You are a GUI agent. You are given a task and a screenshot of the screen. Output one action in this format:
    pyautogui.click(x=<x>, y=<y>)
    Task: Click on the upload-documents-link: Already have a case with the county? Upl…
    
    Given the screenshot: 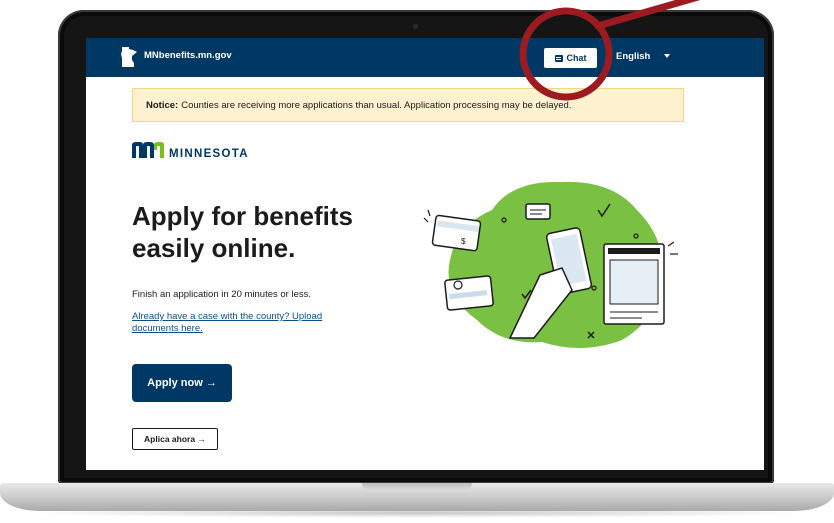 What is the action you would take?
    pyautogui.click(x=247, y=323)
    